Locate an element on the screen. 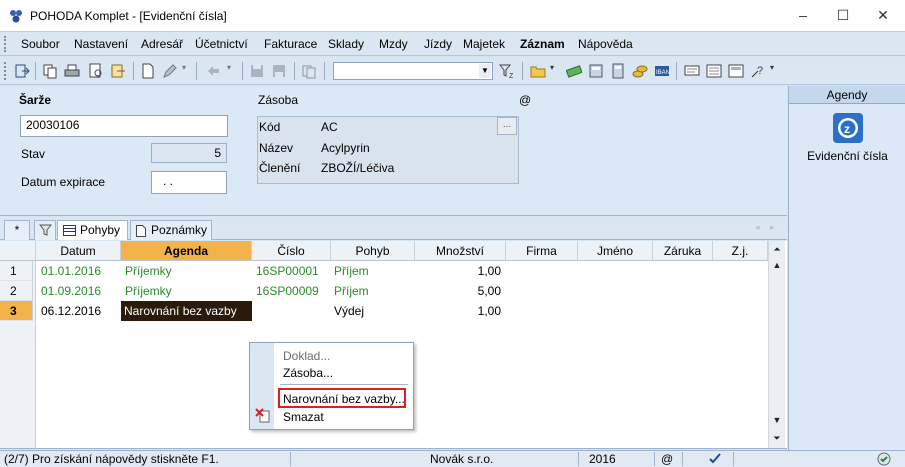 The image size is (905, 467). row-number: 2 is located at coordinates (16, 291).